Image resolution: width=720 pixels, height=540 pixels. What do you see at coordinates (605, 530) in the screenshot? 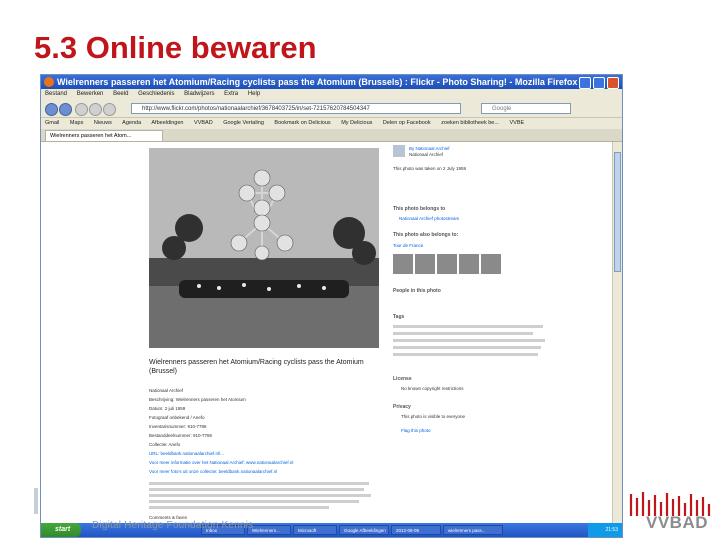
I see `system-clock: 21:53` at bounding box center [605, 530].